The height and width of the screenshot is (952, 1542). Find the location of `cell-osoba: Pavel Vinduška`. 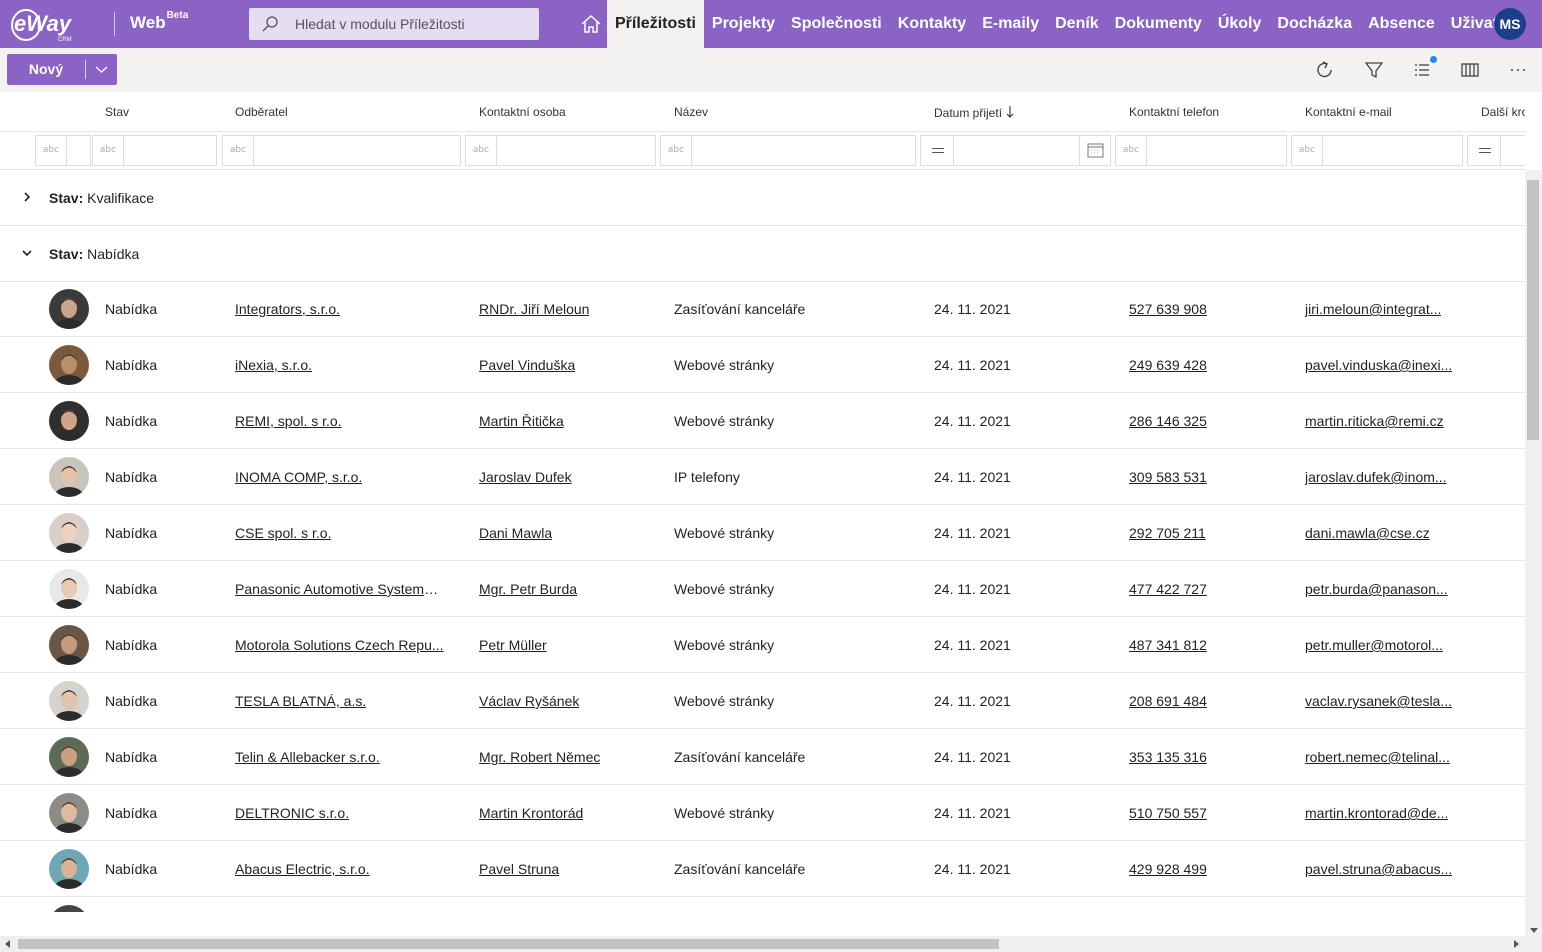

cell-osoba: Pavel Vinduška is located at coordinates (527, 365).